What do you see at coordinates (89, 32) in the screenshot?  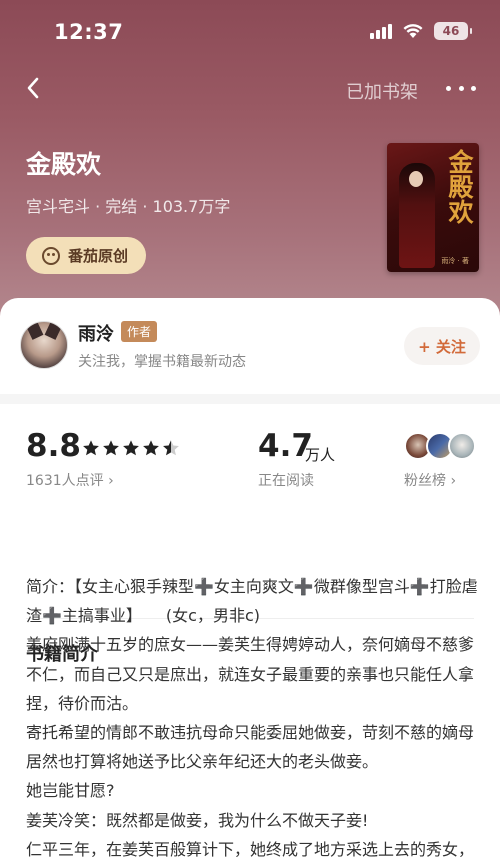 I see `status-time: 12:37` at bounding box center [89, 32].